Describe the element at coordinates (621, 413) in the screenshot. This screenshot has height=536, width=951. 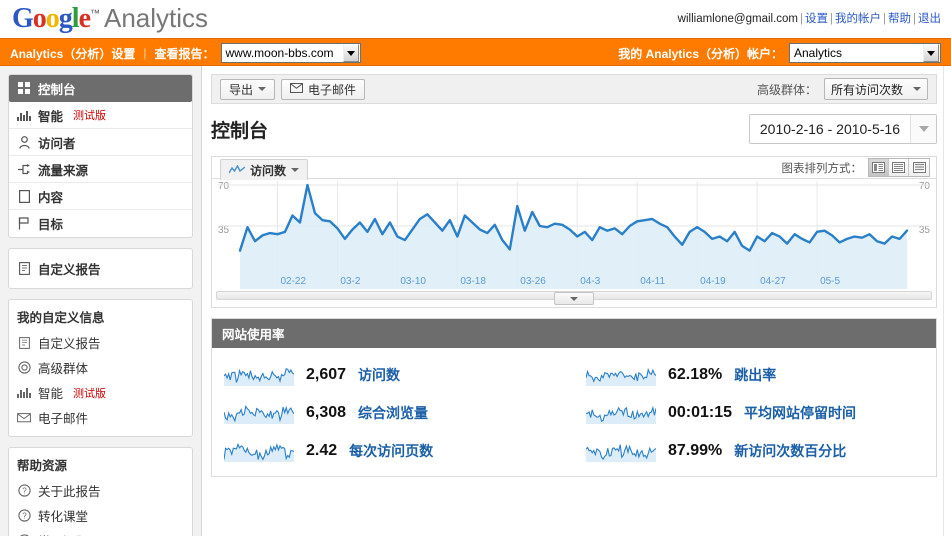
I see `sparkline-avg-time` at that location.